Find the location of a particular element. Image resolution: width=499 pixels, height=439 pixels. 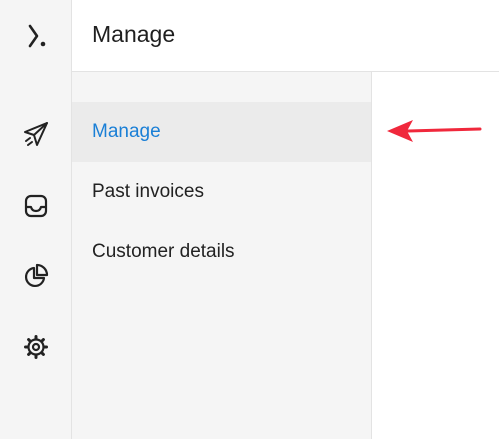

icon-rail is located at coordinates (36, 219).